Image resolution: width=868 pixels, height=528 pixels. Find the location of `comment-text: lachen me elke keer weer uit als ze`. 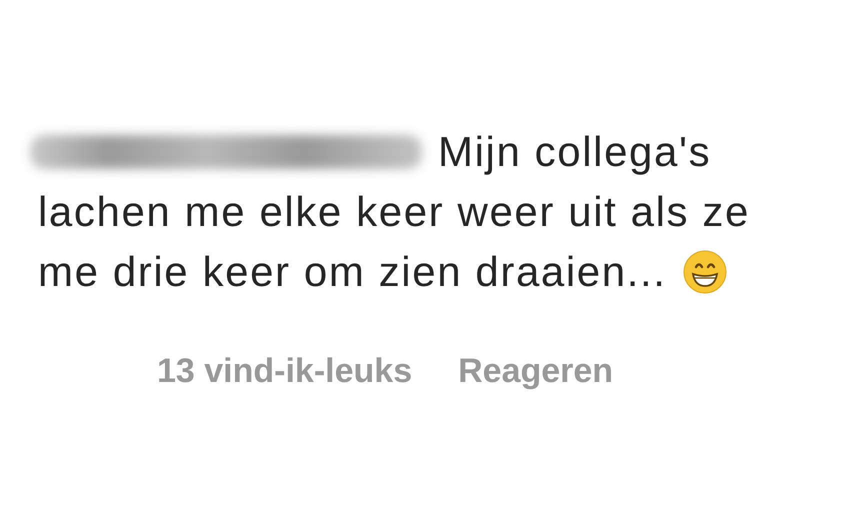

comment-text: lachen me elke keer weer uit als ze is located at coordinates (394, 212).